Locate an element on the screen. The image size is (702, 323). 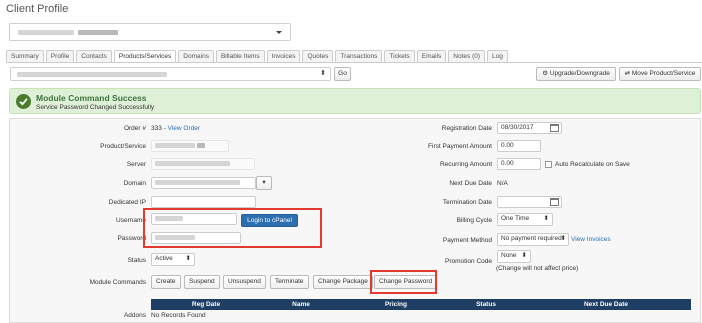
billing-cycle-select: One Time ⬍ is located at coordinates (525, 219).